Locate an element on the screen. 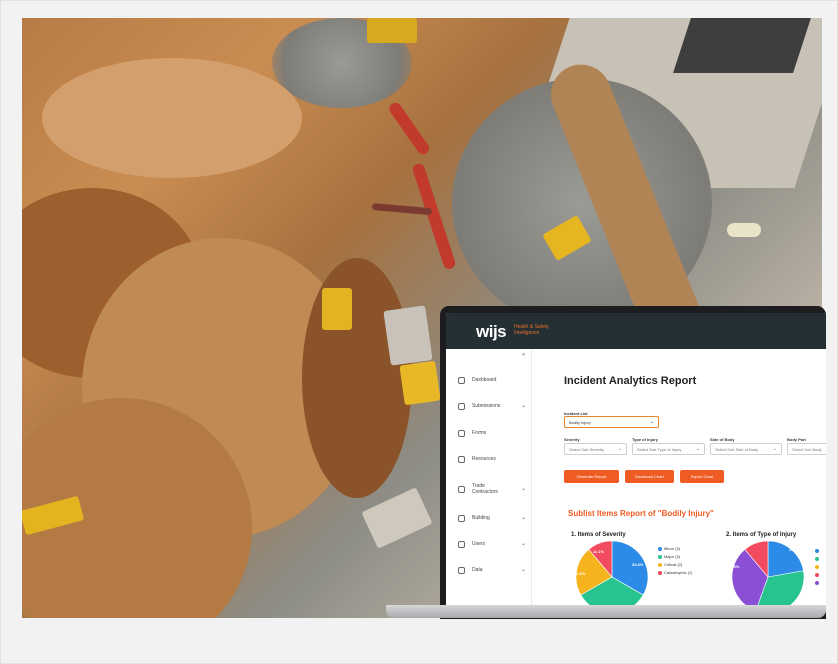 The width and height of the screenshot is (838, 664). sublist-title: Sublist Items Report of "Bodily Injury" is located at coordinates (641, 513).